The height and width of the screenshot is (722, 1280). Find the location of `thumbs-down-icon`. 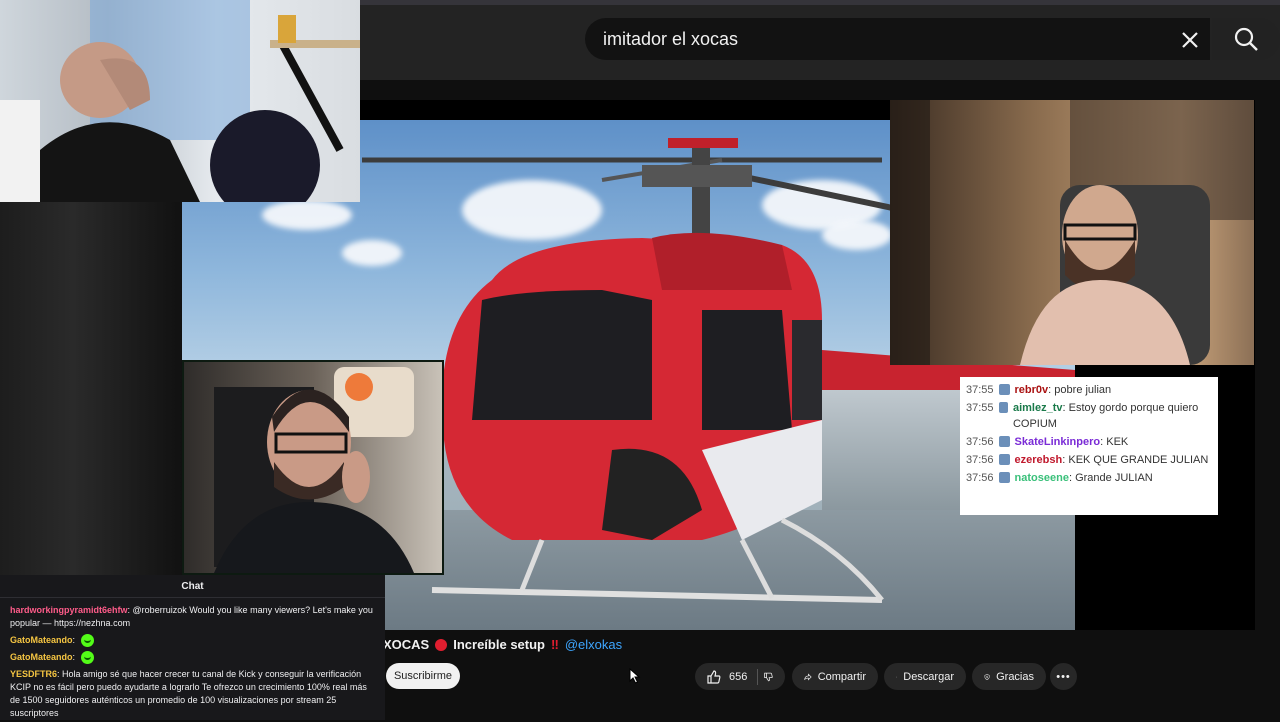

thumbs-down-icon is located at coordinates (768, 677).